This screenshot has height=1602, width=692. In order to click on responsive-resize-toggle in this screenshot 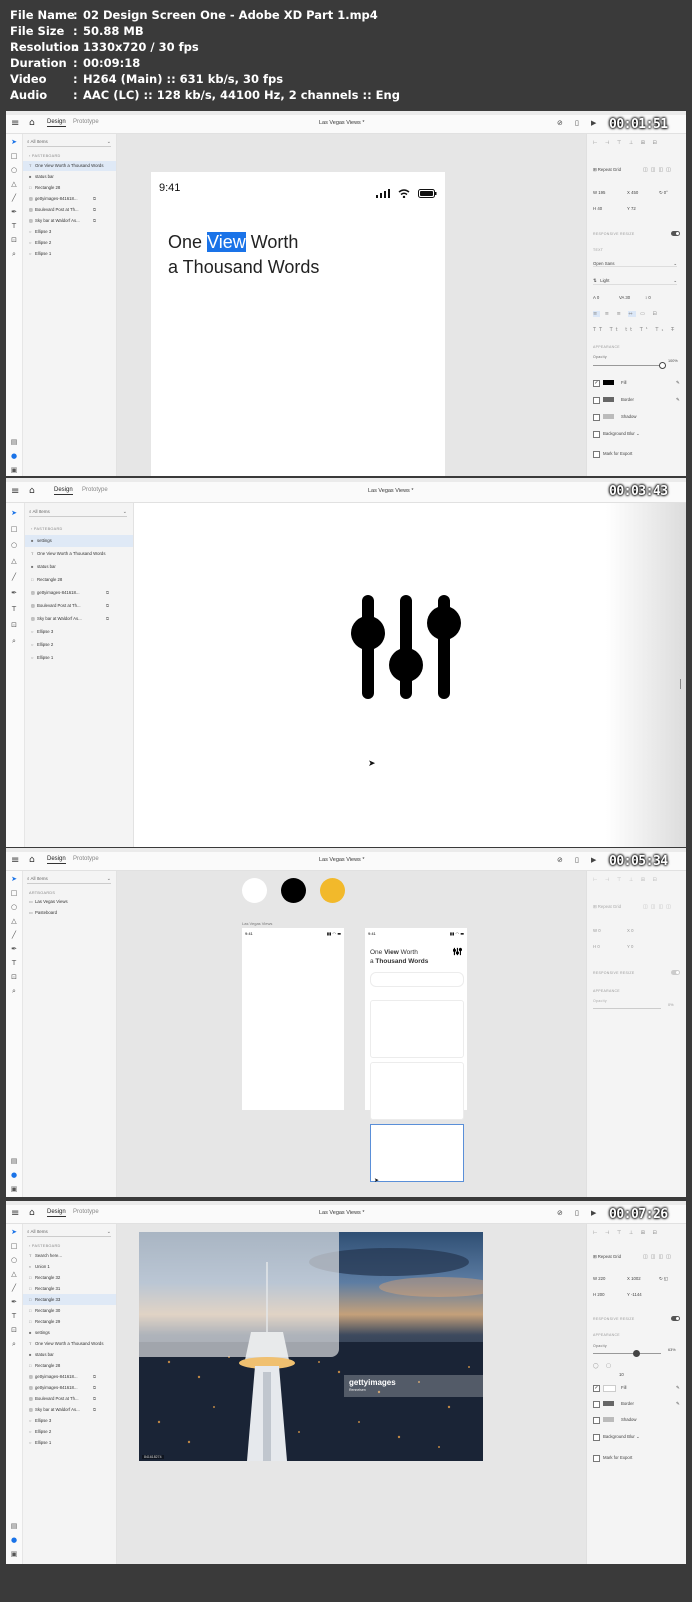, I will do `click(675, 1318)`.